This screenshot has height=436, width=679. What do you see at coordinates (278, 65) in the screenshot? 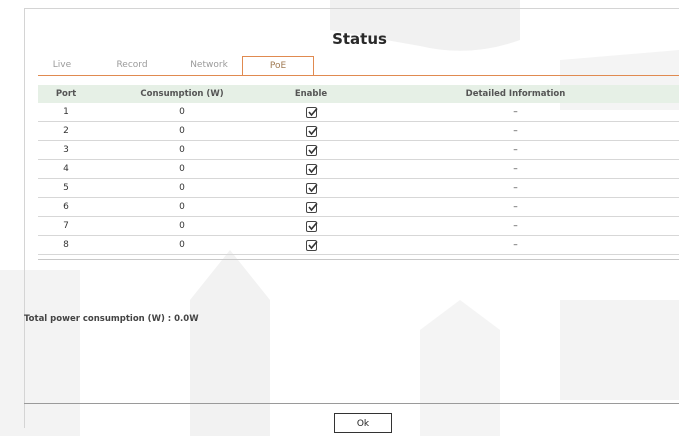
I see `tab-poe: PoE` at bounding box center [278, 65].